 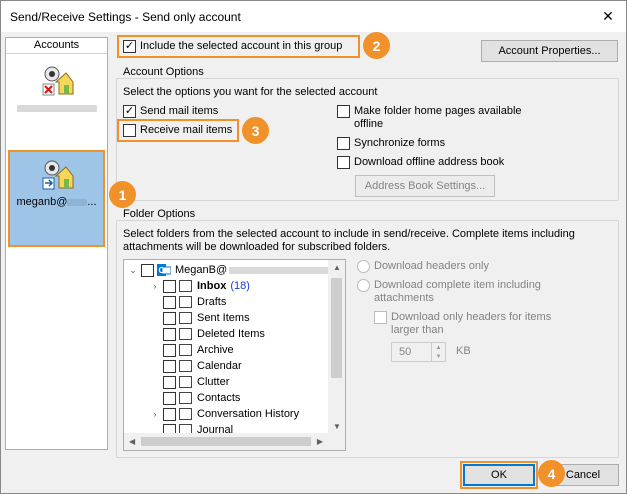 What do you see at coordinates (169, 334) in the screenshot?
I see `deleted-check` at bounding box center [169, 334].